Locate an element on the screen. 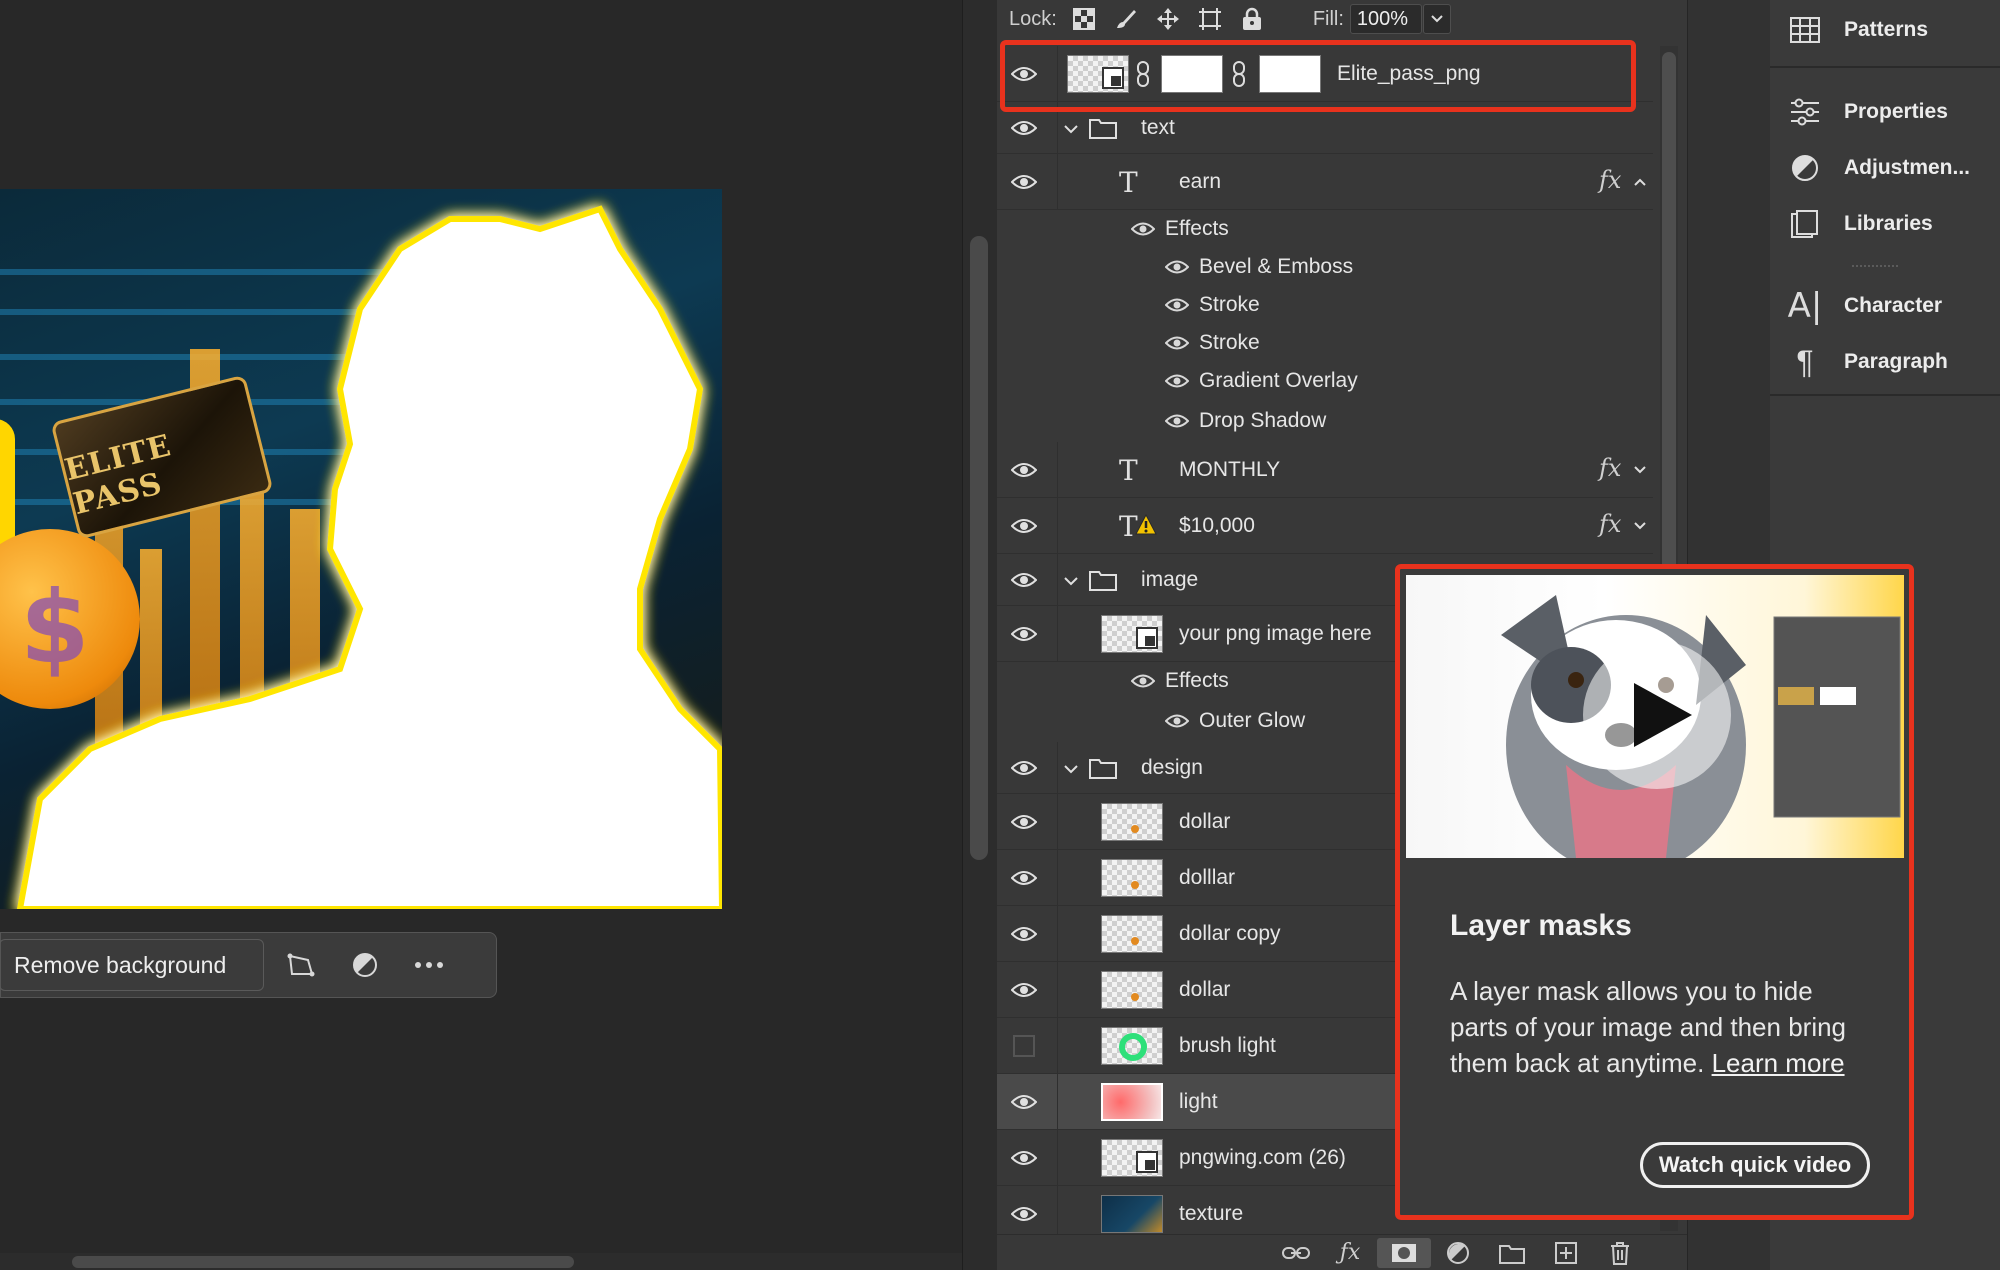 The image size is (2000, 1270). add-layer-style-icon: ƒx is located at coordinates (1350, 1252).